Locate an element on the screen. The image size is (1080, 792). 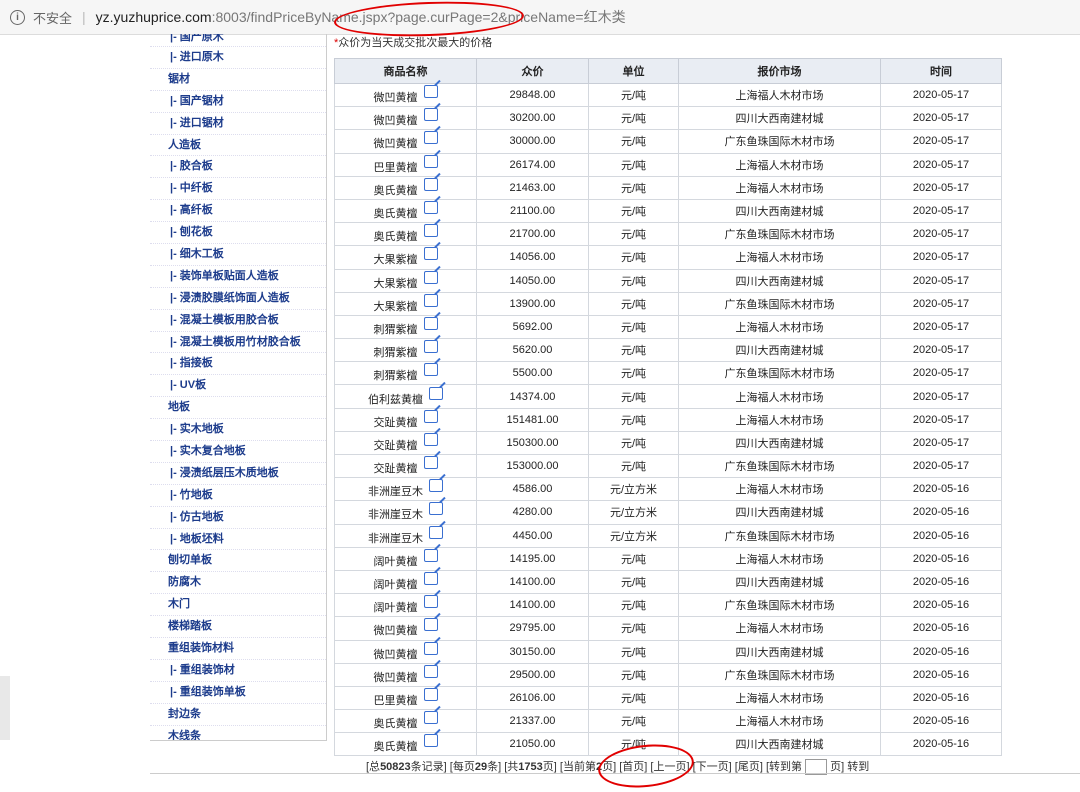
jump-button: 转到 is located at coordinates (858, 767).